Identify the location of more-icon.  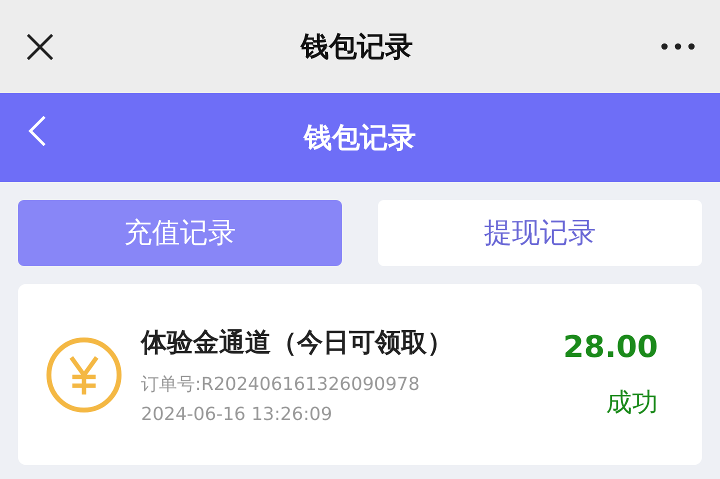
(678, 46).